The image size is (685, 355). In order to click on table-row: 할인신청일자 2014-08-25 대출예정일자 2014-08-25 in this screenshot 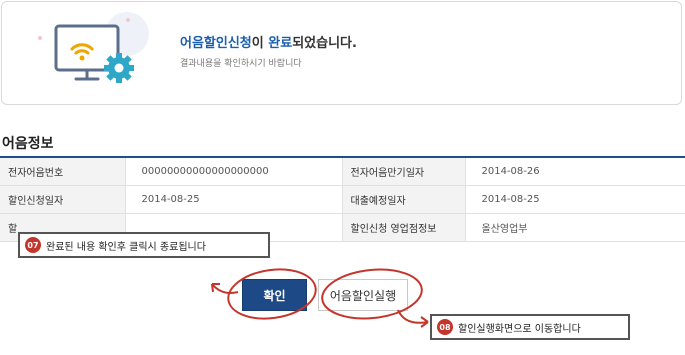, I will do `click(342, 199)`.